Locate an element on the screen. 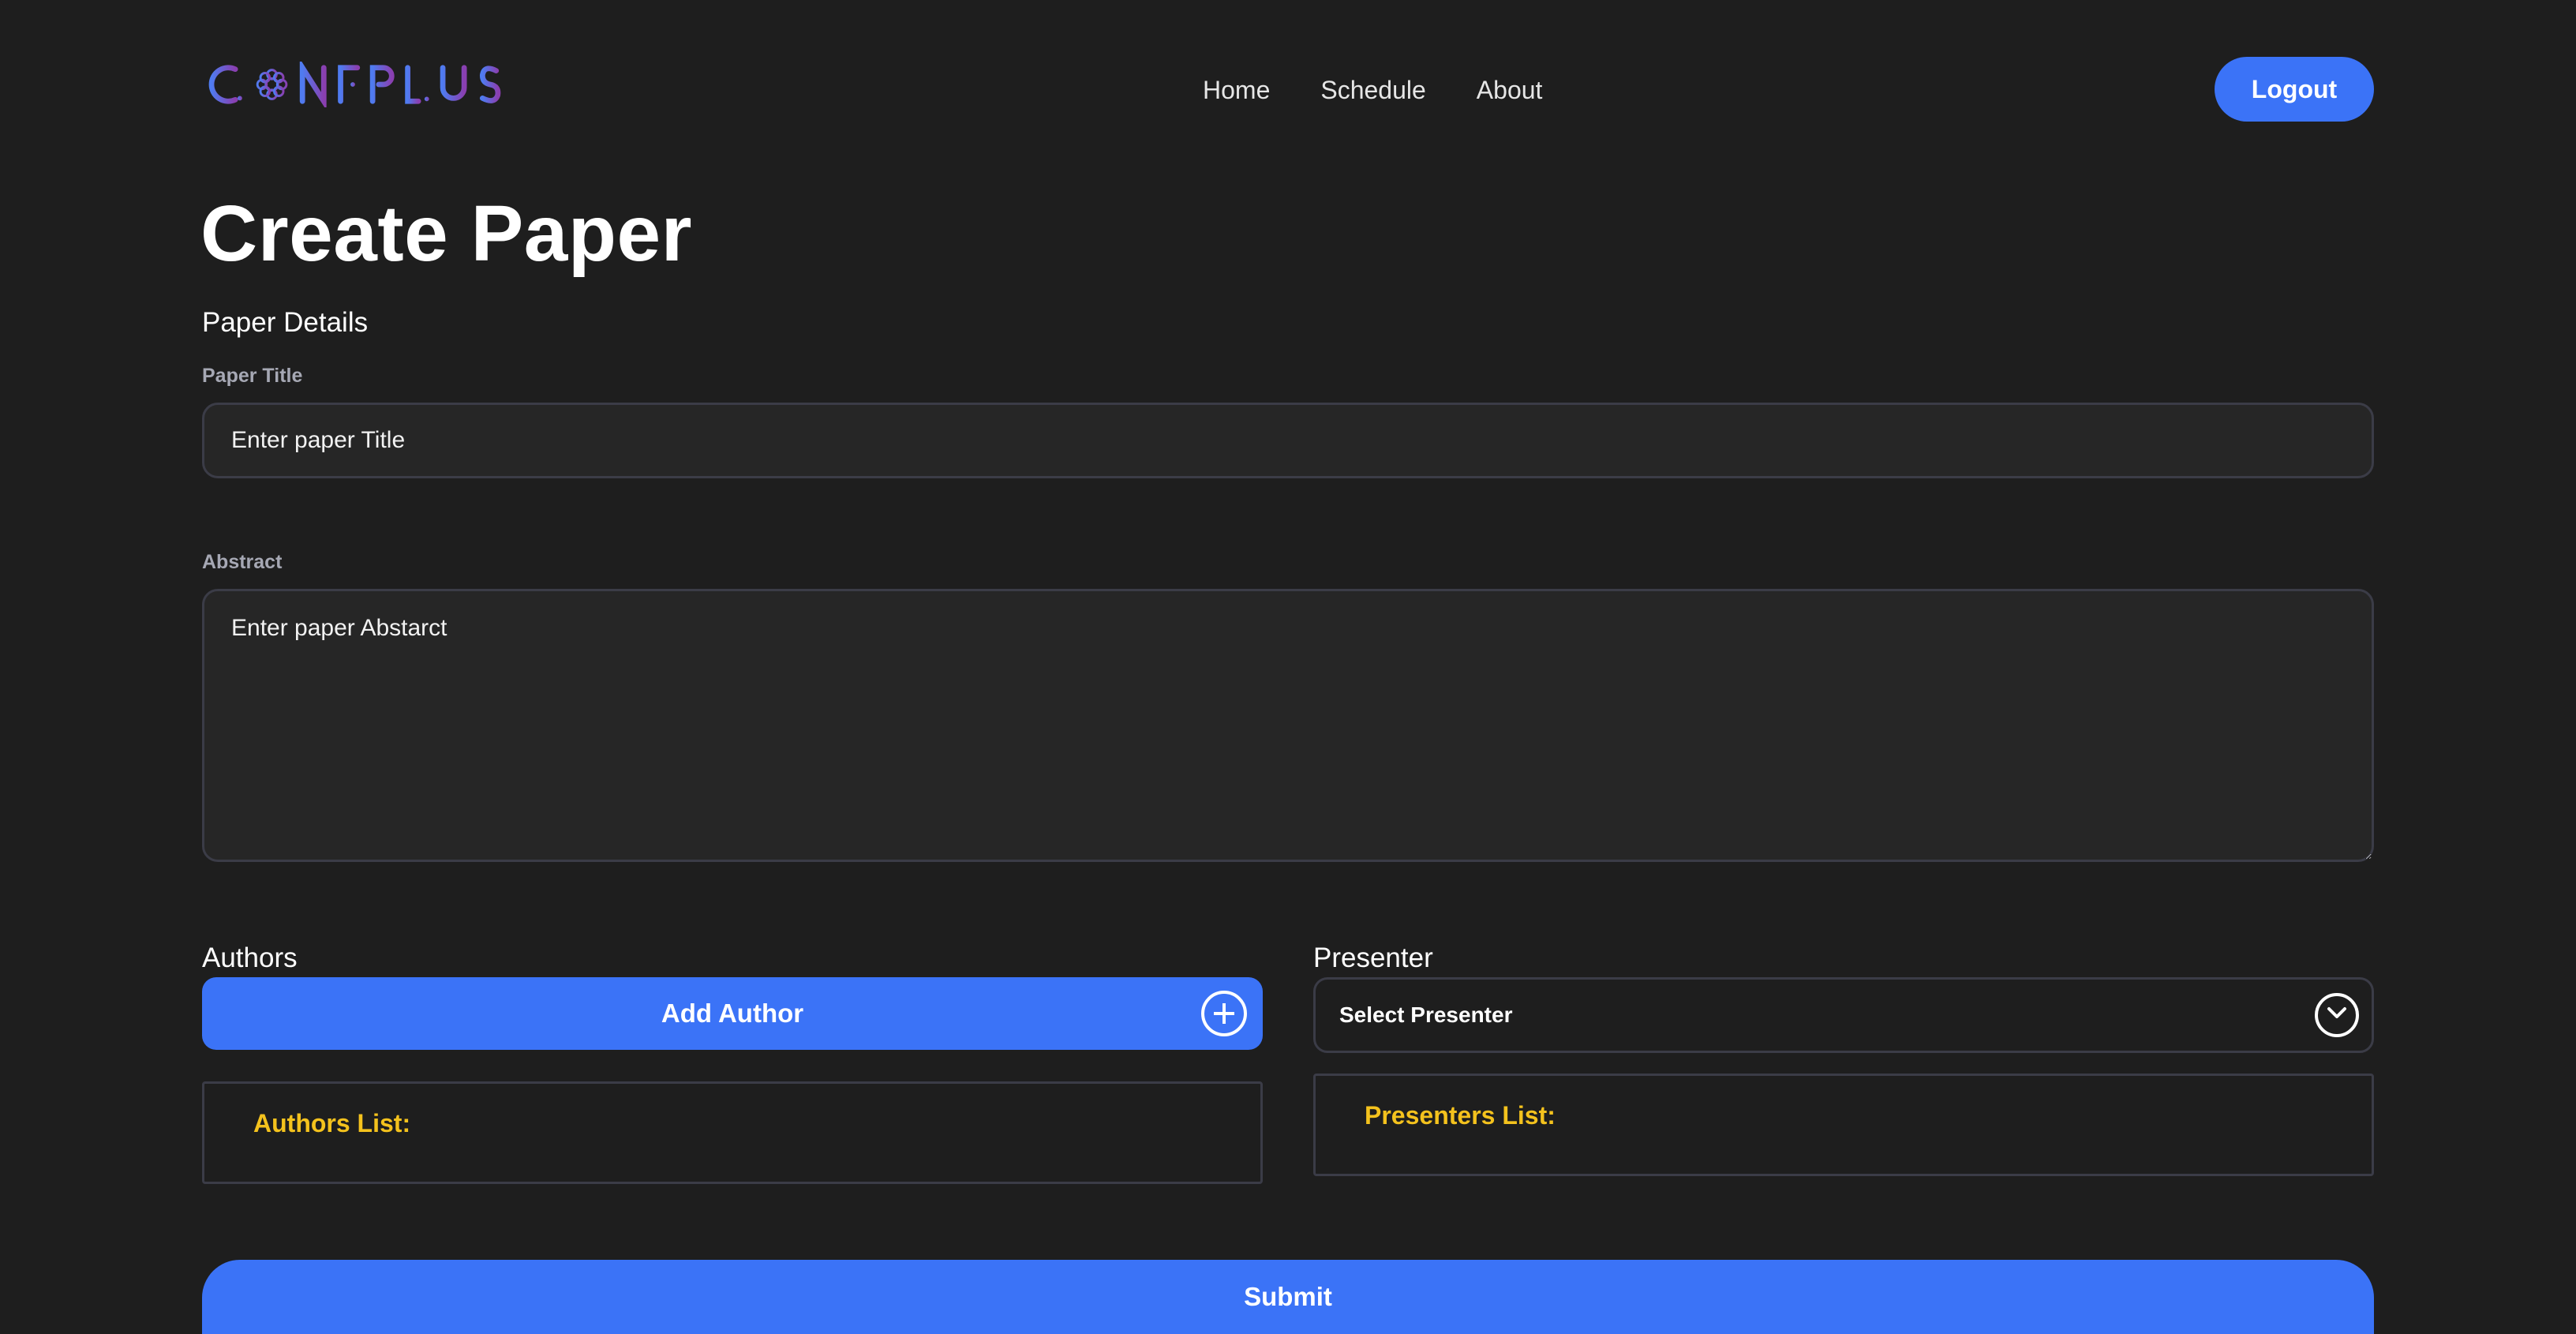  page-title: Create Paper is located at coordinates (446, 233).